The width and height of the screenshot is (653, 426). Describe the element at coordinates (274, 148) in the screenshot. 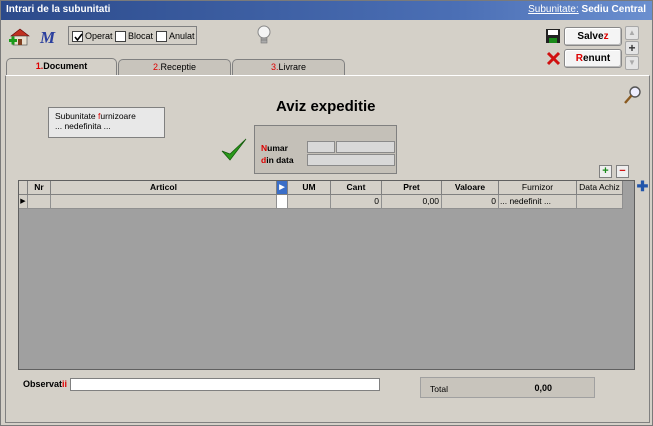

I see `numar-label: Numar` at that location.